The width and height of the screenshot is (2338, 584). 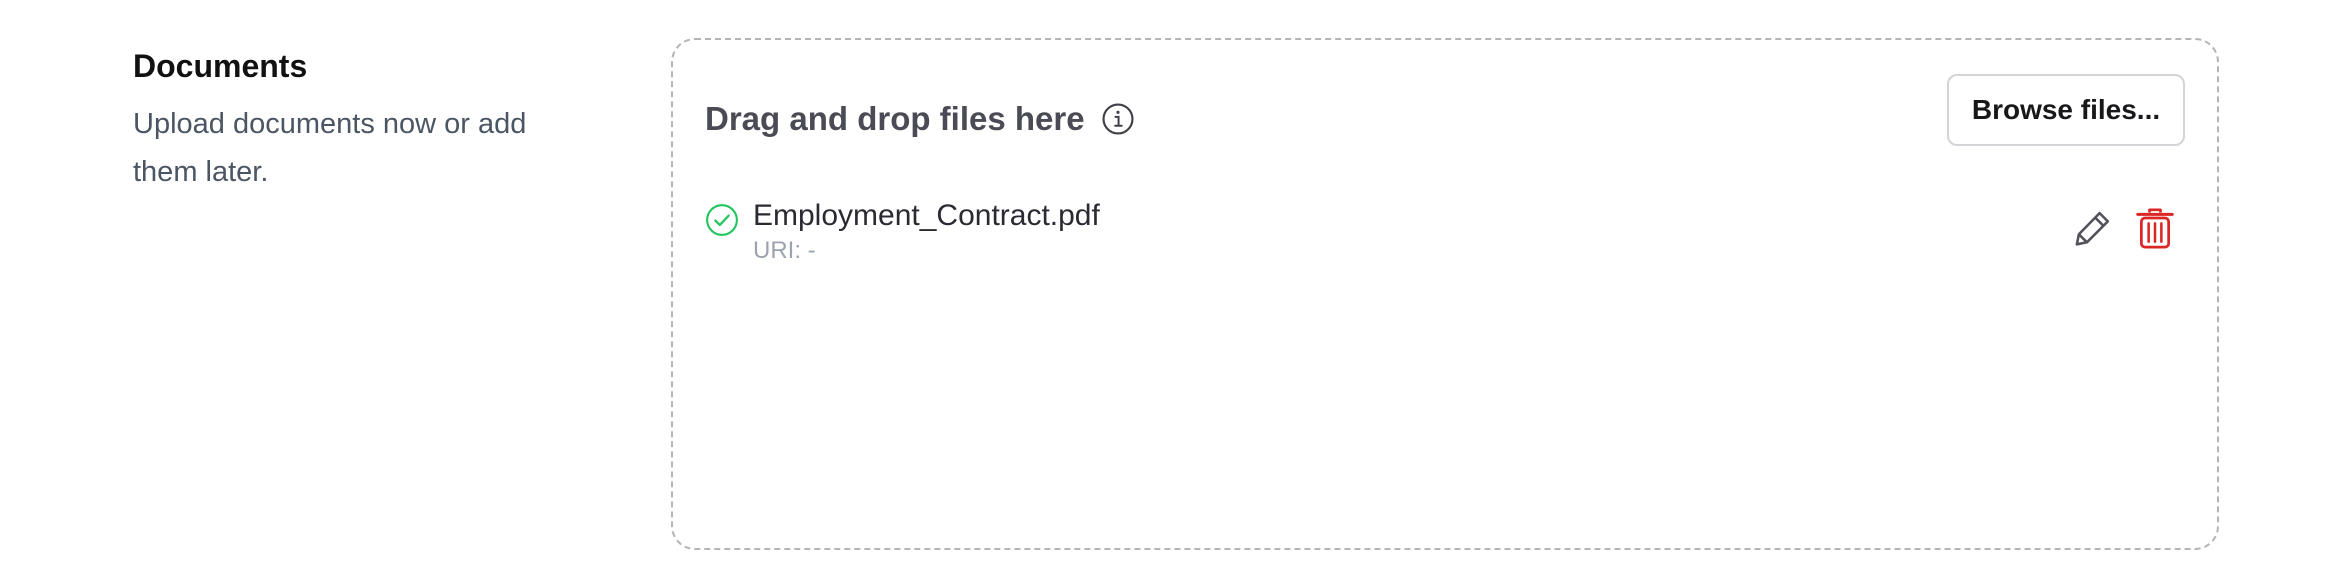 I want to click on file-uri: URI: -, so click(x=784, y=250).